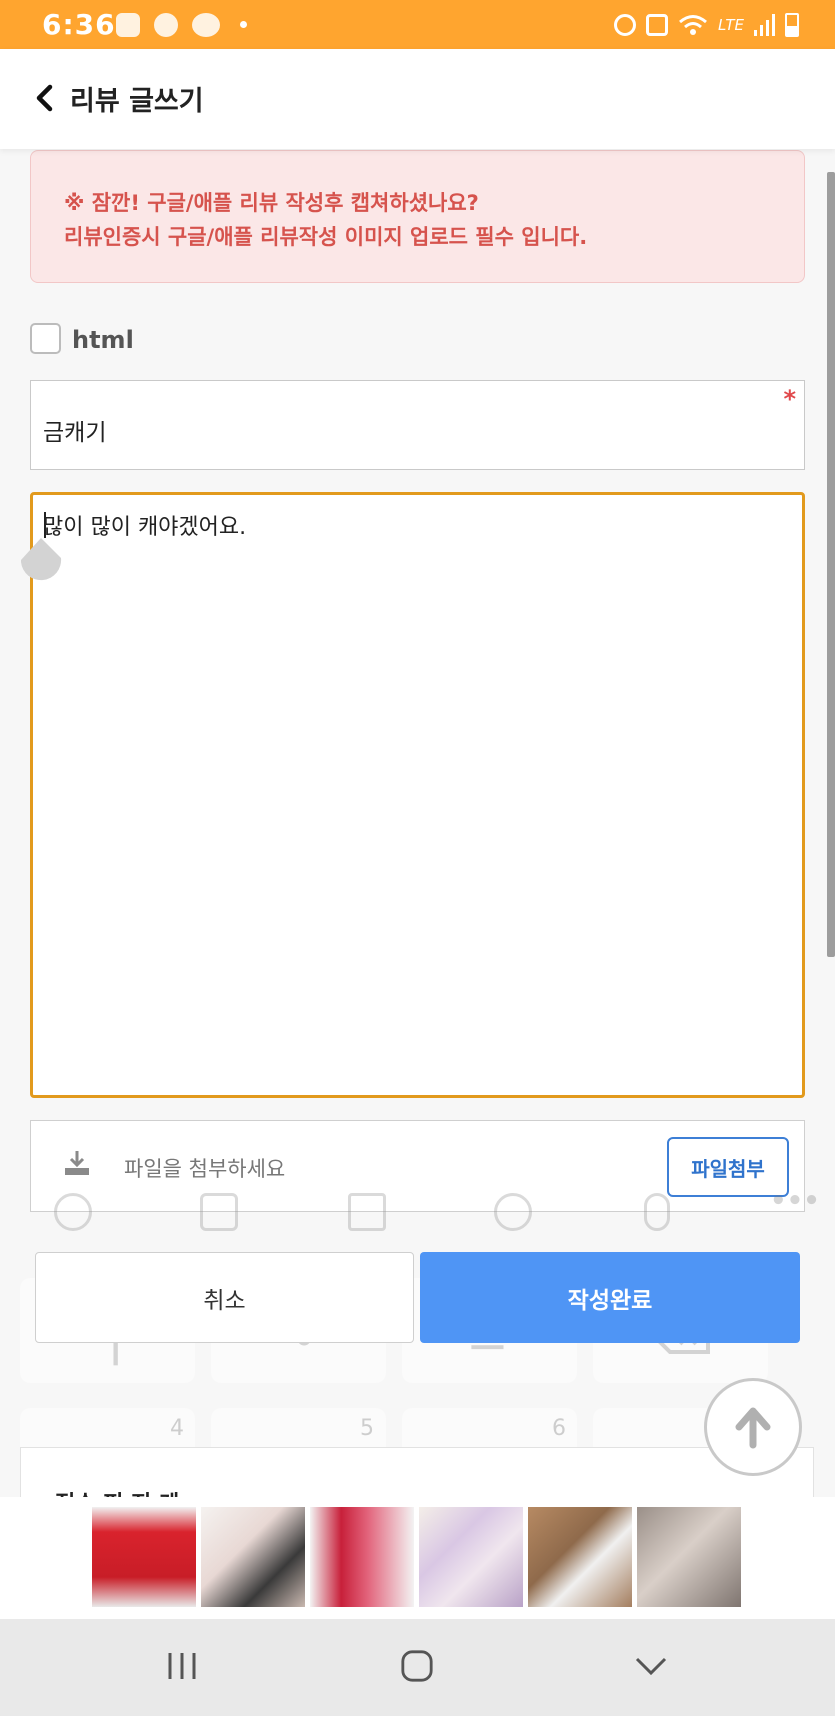 The width and height of the screenshot is (835, 1716). Describe the element at coordinates (831, 564) in the screenshot. I see `page-scrollbar` at that location.